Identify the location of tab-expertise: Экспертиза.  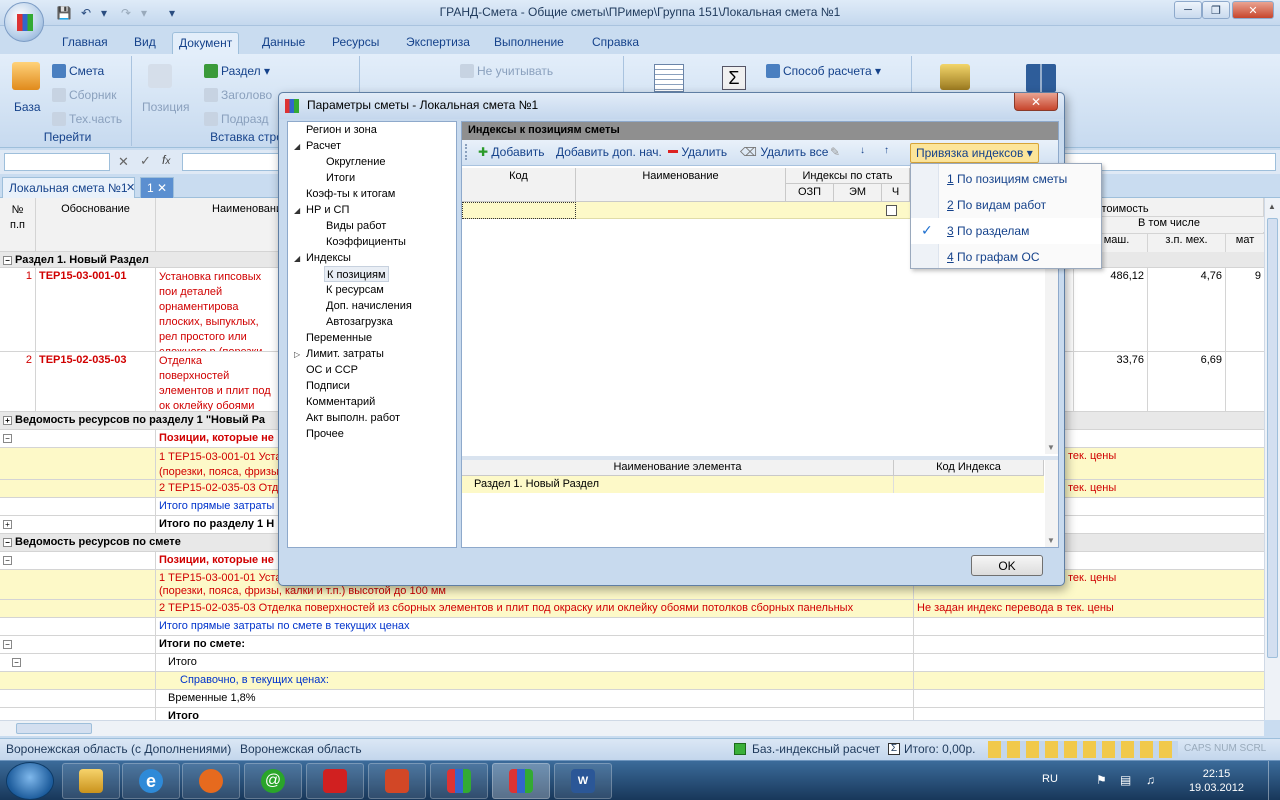
(438, 43).